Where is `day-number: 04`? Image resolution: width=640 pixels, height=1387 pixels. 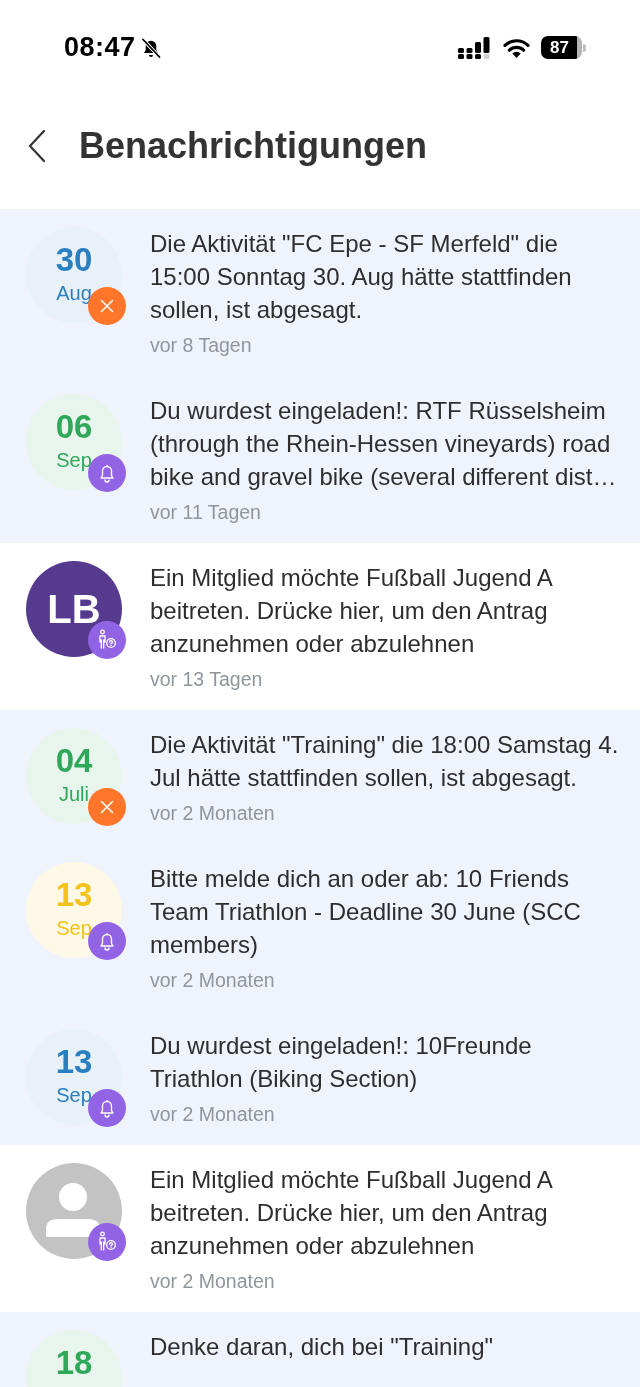
day-number: 04 is located at coordinates (74, 761).